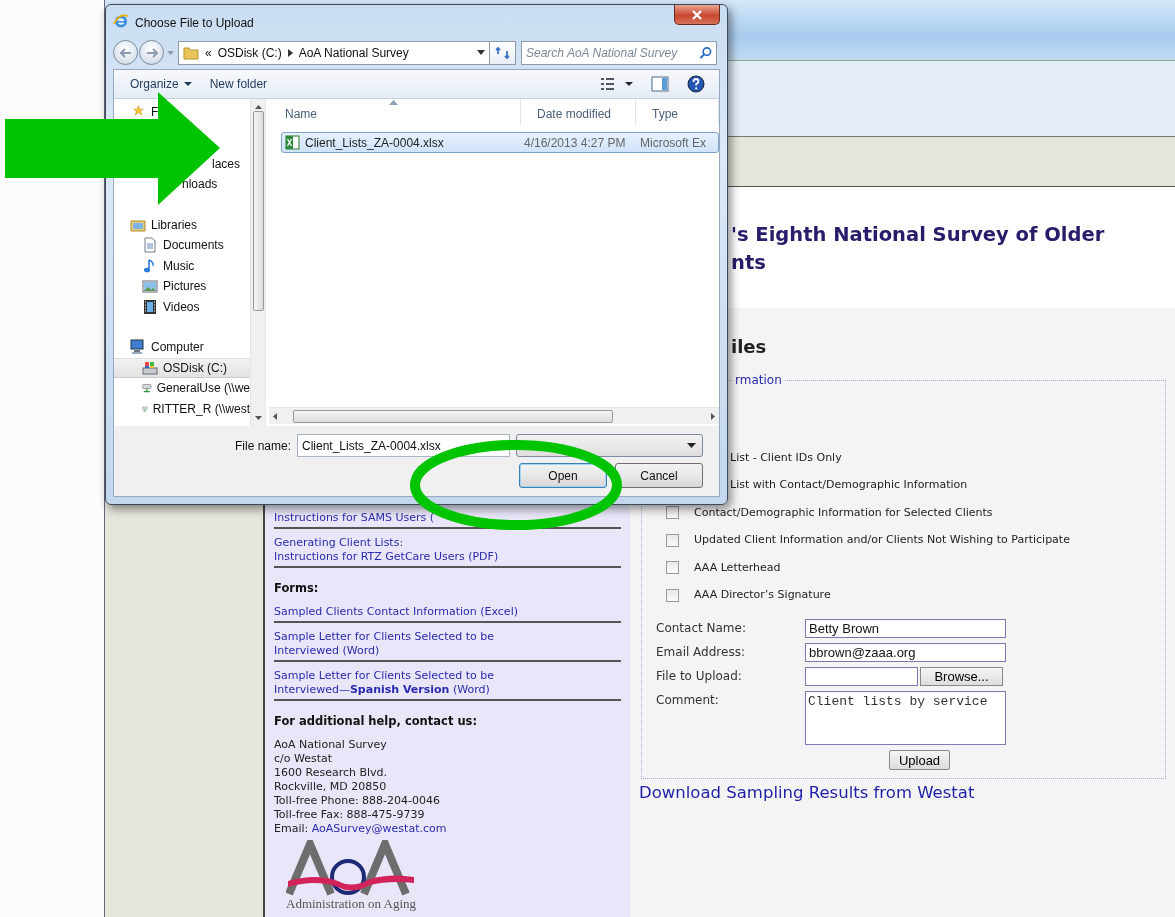 The width and height of the screenshot is (1175, 917). What do you see at coordinates (182, 388) in the screenshot?
I see `nav-item: GeneralUse (\\we` at bounding box center [182, 388].